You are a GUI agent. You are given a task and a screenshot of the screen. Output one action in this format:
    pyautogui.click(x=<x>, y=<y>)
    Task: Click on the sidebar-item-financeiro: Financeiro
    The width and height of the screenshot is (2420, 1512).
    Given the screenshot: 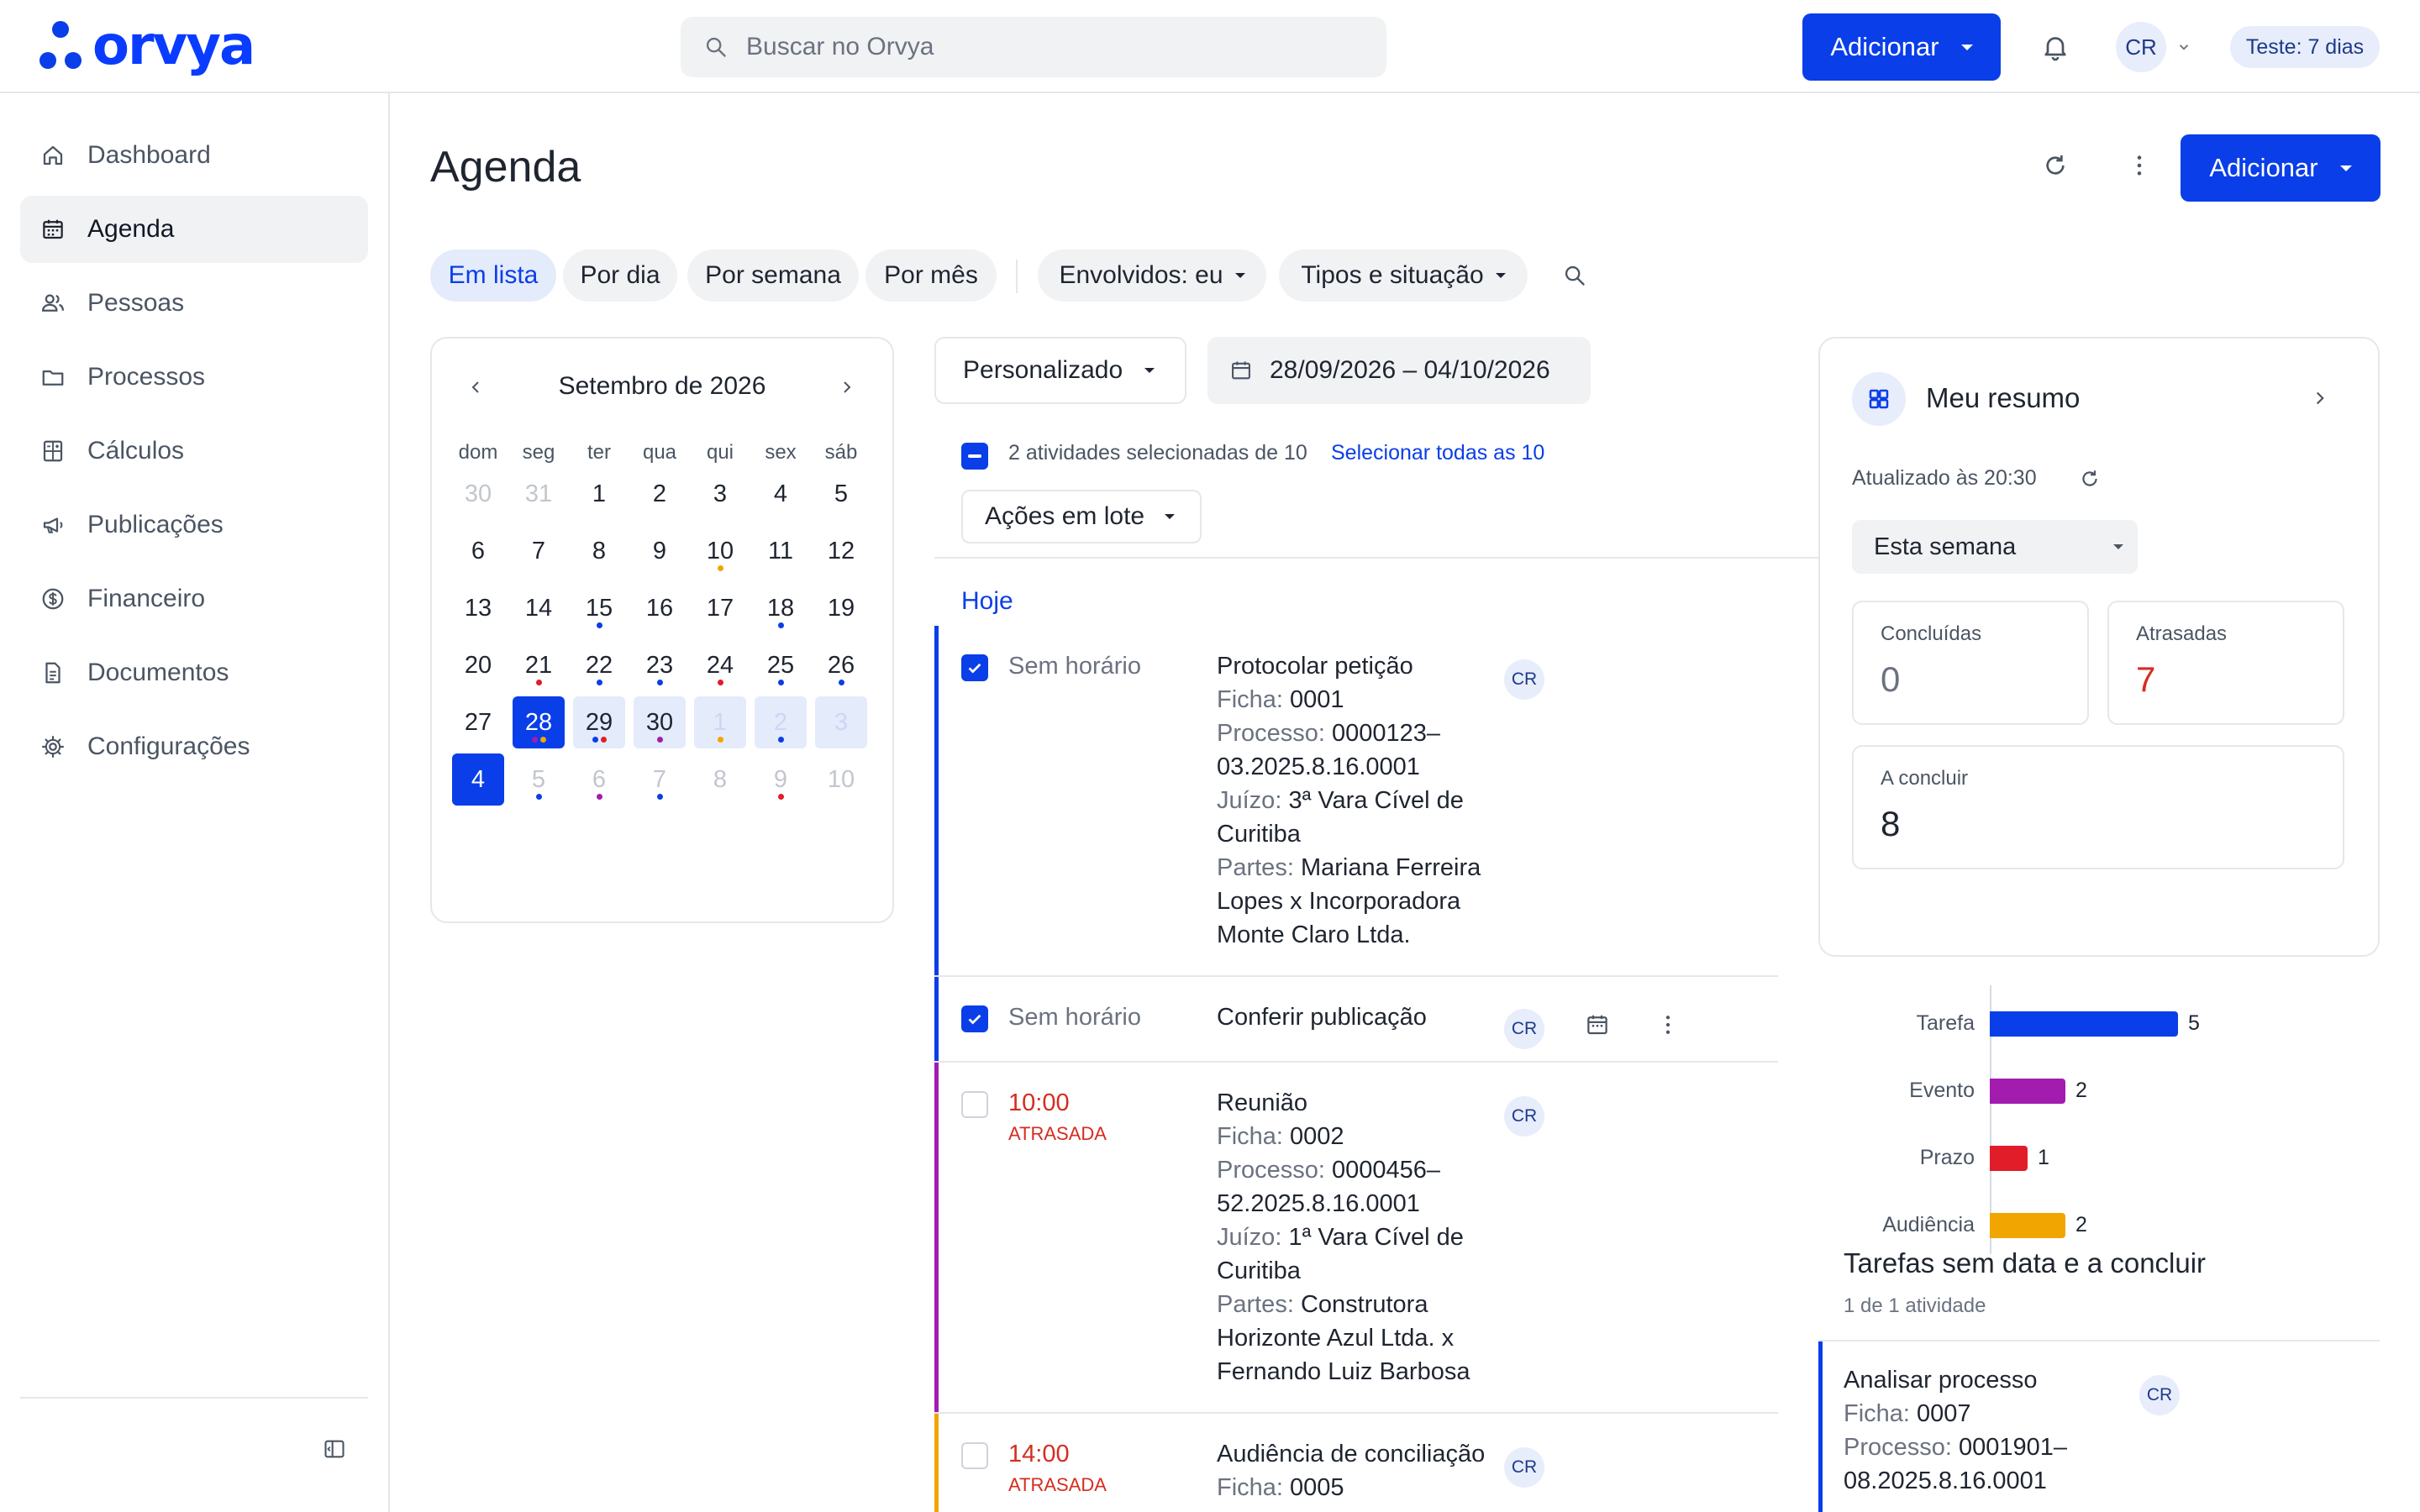 What is the action you would take?
    pyautogui.click(x=194, y=599)
    